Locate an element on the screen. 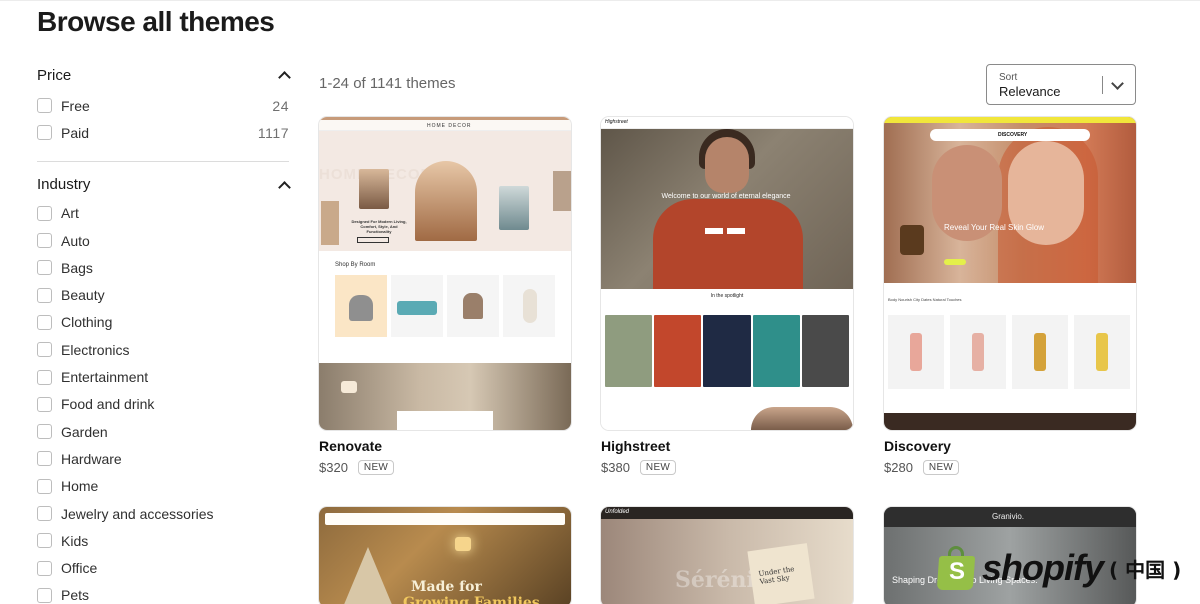  industry-option-kids: Kids is located at coordinates (163, 540).